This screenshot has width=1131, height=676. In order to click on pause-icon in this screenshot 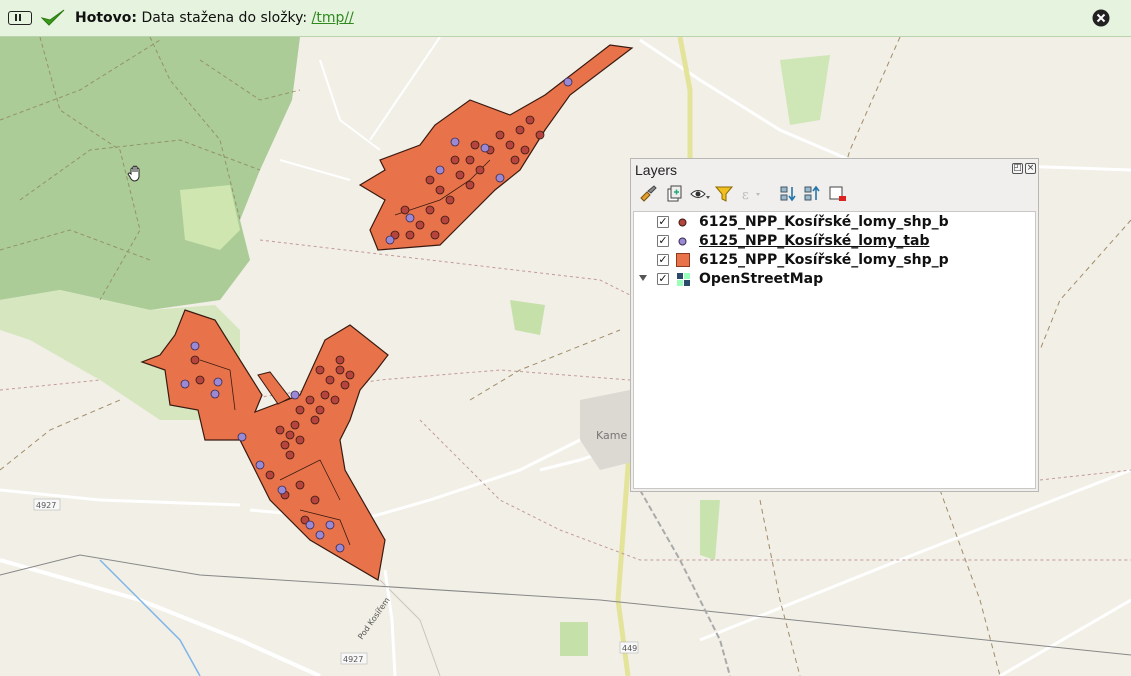, I will do `click(20, 18)`.